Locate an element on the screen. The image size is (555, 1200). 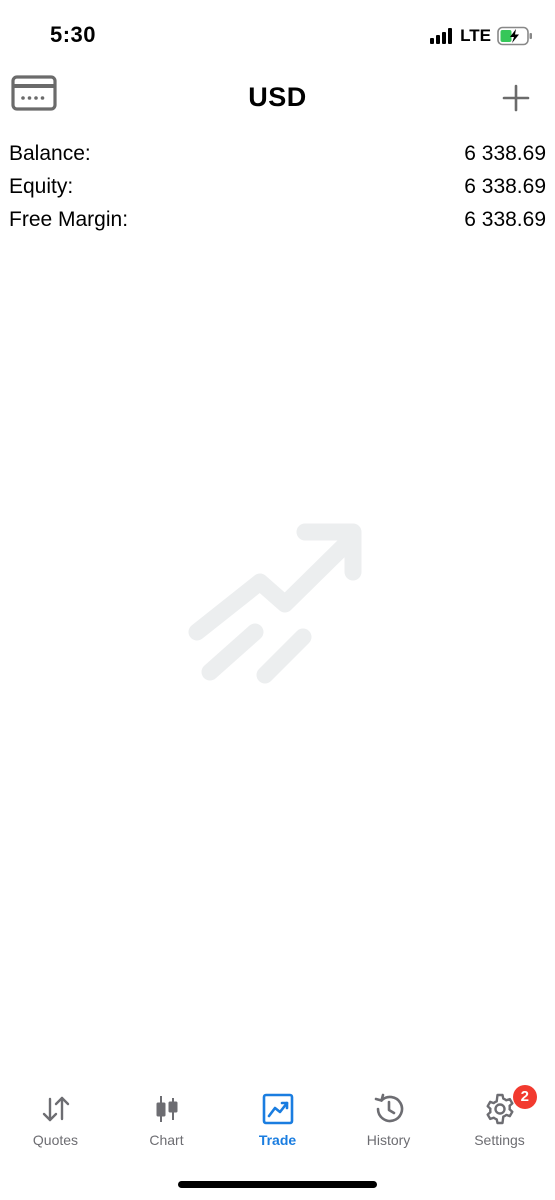
free-margin-value: 6 338.69 is located at coordinates (505, 219).